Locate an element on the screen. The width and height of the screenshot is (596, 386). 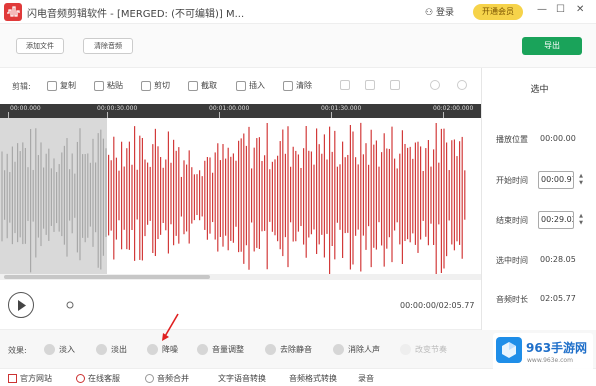
official-site-link: 官方网站 is located at coordinates (30, 378).